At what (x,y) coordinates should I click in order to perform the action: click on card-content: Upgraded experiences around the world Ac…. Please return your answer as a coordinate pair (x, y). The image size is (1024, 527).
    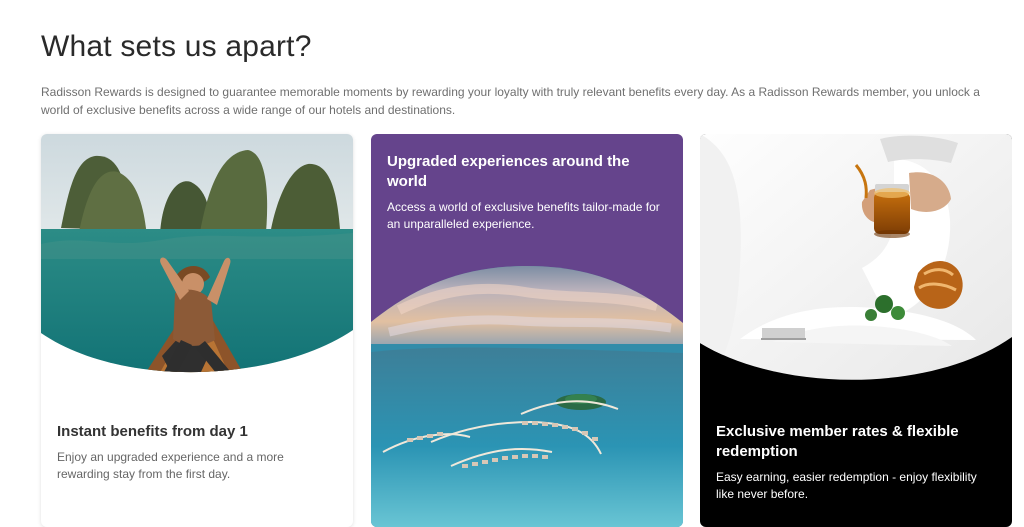
    Looking at the image, I should click on (526, 192).